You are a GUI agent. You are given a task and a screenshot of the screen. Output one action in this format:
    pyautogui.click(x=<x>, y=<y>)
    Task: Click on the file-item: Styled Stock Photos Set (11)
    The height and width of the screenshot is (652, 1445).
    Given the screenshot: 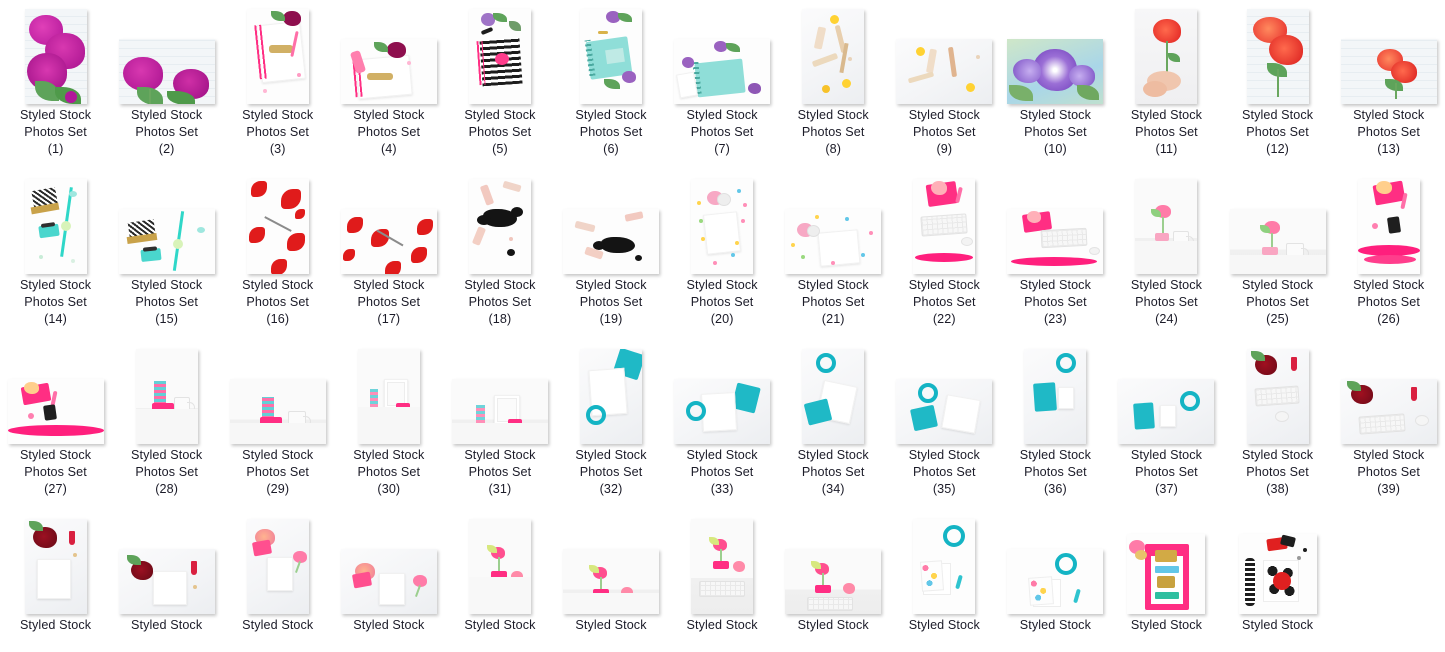 What is the action you would take?
    pyautogui.click(x=1166, y=85)
    